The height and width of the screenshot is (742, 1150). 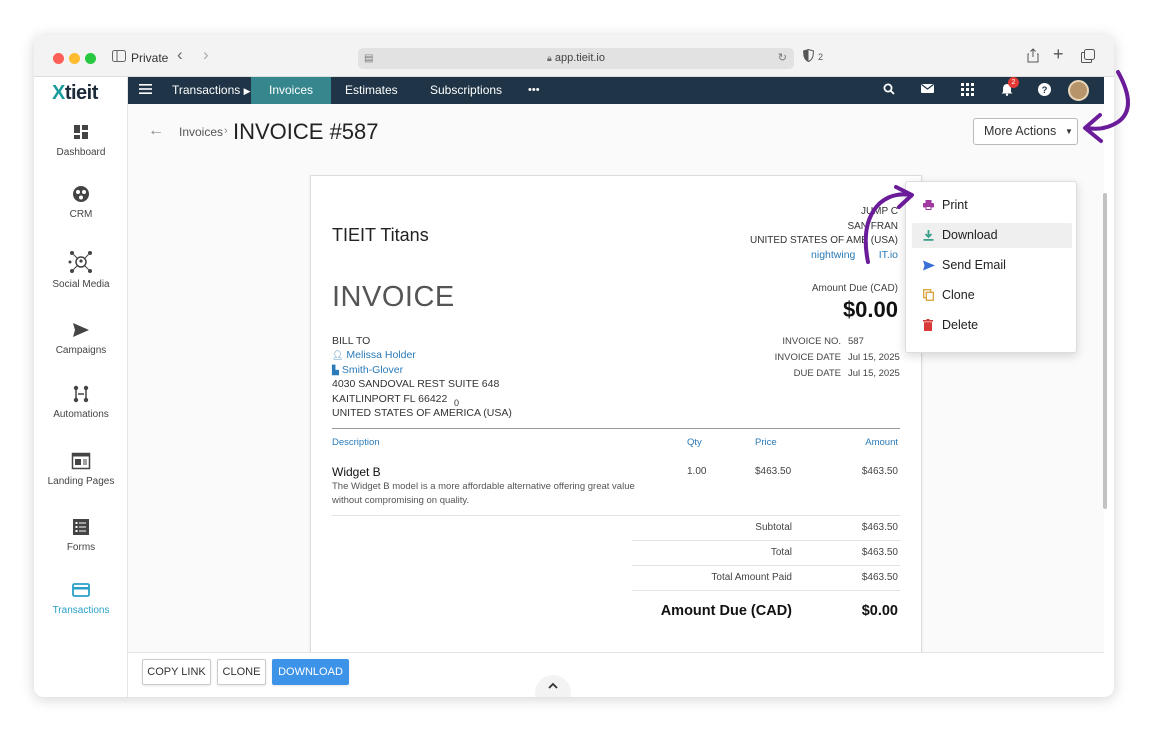 I want to click on amount-due-value: $0.00, so click(x=870, y=309).